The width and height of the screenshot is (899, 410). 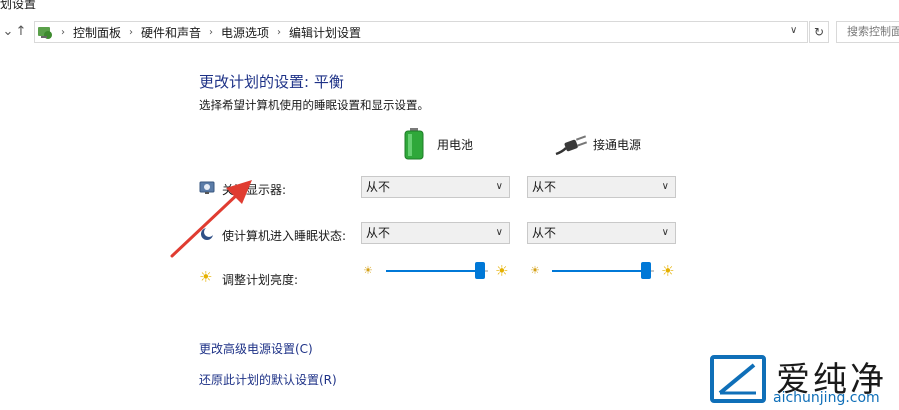 What do you see at coordinates (314, 105) in the screenshot?
I see `page-subtitle: 选择希望计算机使用的睡眠设置和显示设置。` at bounding box center [314, 105].